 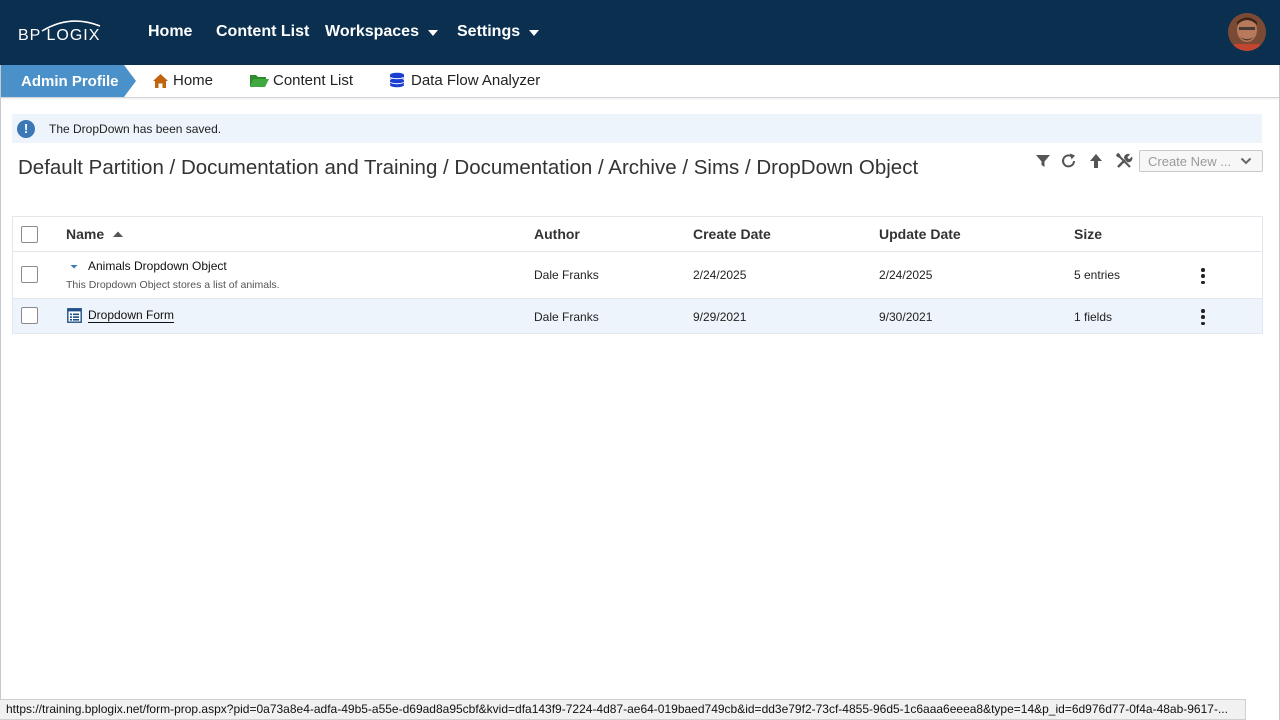 What do you see at coordinates (1088, 234) in the screenshot?
I see `header-size: Size` at bounding box center [1088, 234].